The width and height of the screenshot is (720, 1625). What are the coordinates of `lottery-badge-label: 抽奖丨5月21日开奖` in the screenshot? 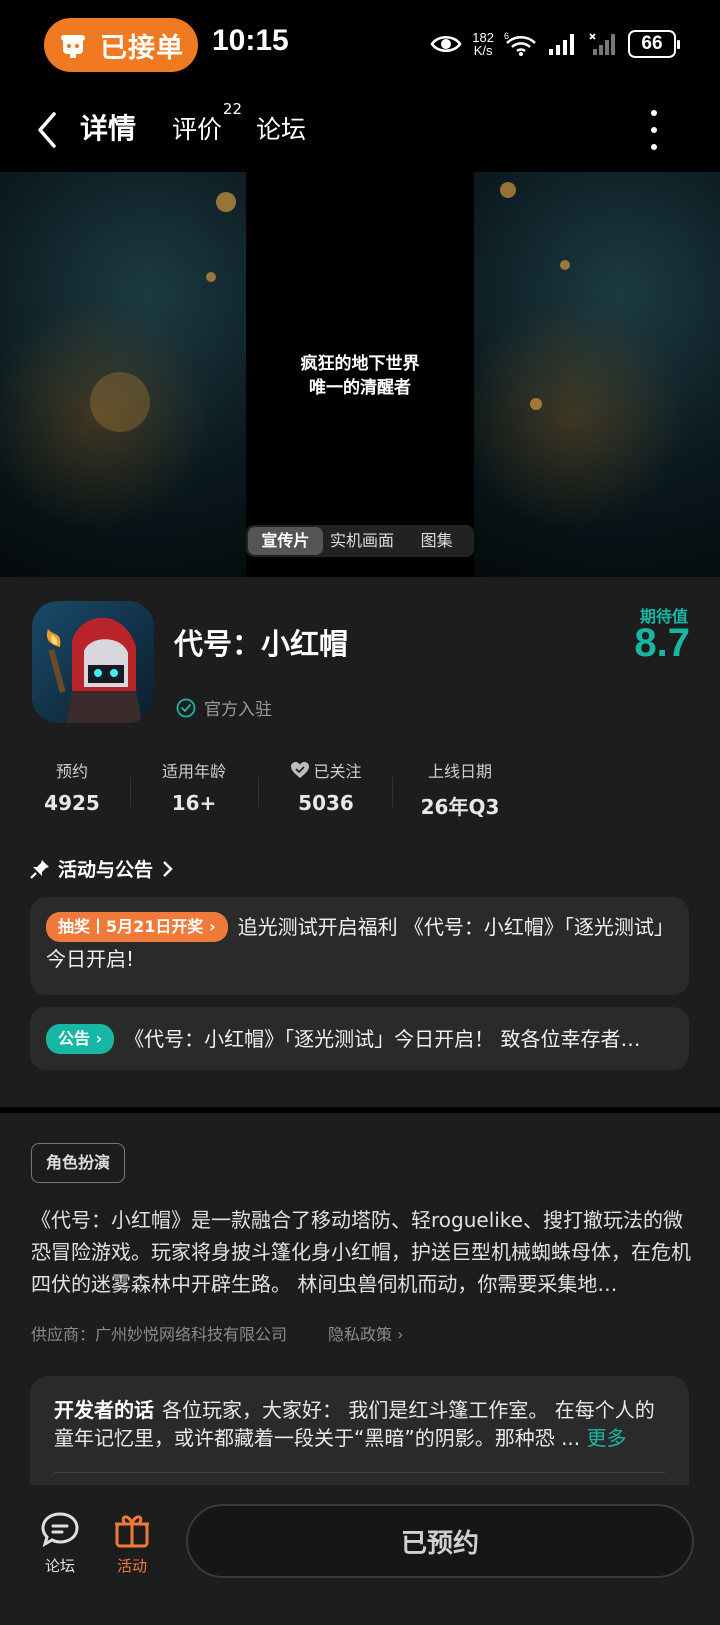 It's located at (131, 926).